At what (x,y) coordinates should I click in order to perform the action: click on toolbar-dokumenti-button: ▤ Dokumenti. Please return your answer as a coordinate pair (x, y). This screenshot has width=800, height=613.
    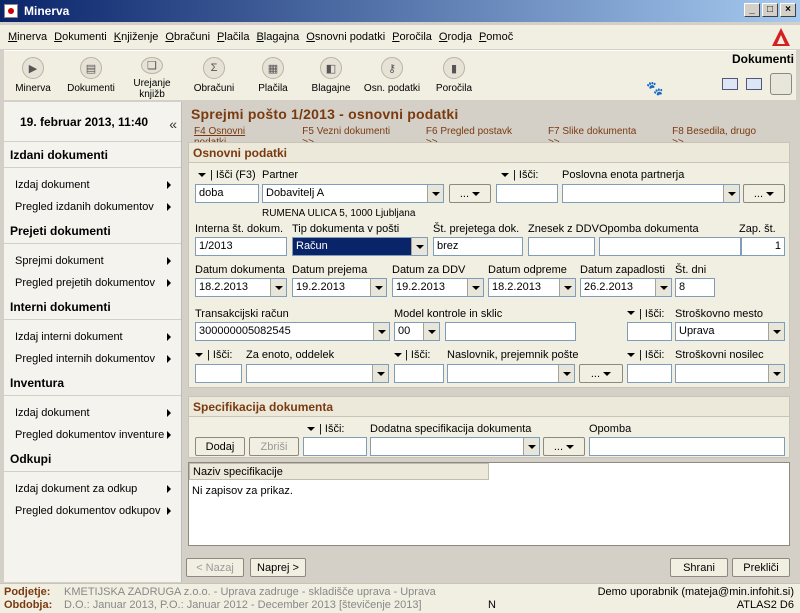
    Looking at the image, I should click on (91, 75).